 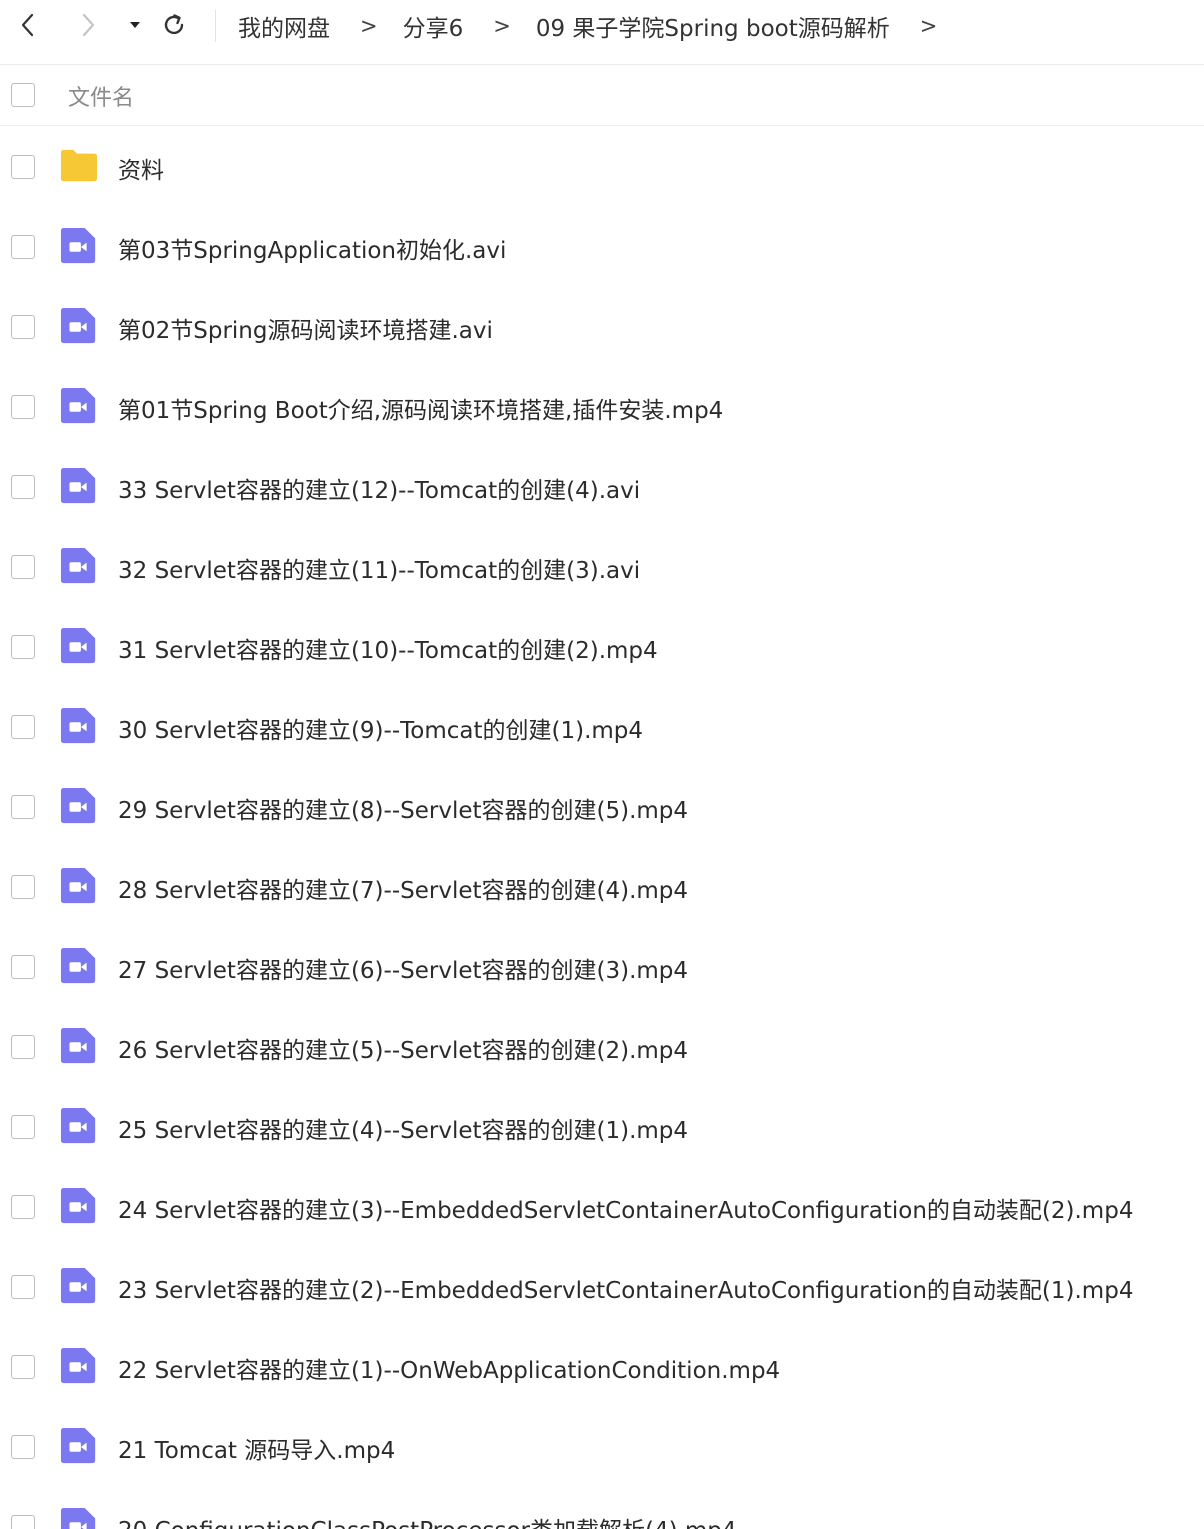 I want to click on file-row: 29 Servlet容器的建立(8)--Servlet容器的创建(5).mp4, so click(x=602, y=807).